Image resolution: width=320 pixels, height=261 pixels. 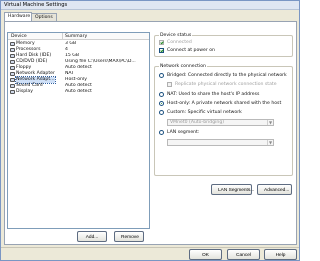 I want to click on sound-card-icon, so click(x=12, y=86).